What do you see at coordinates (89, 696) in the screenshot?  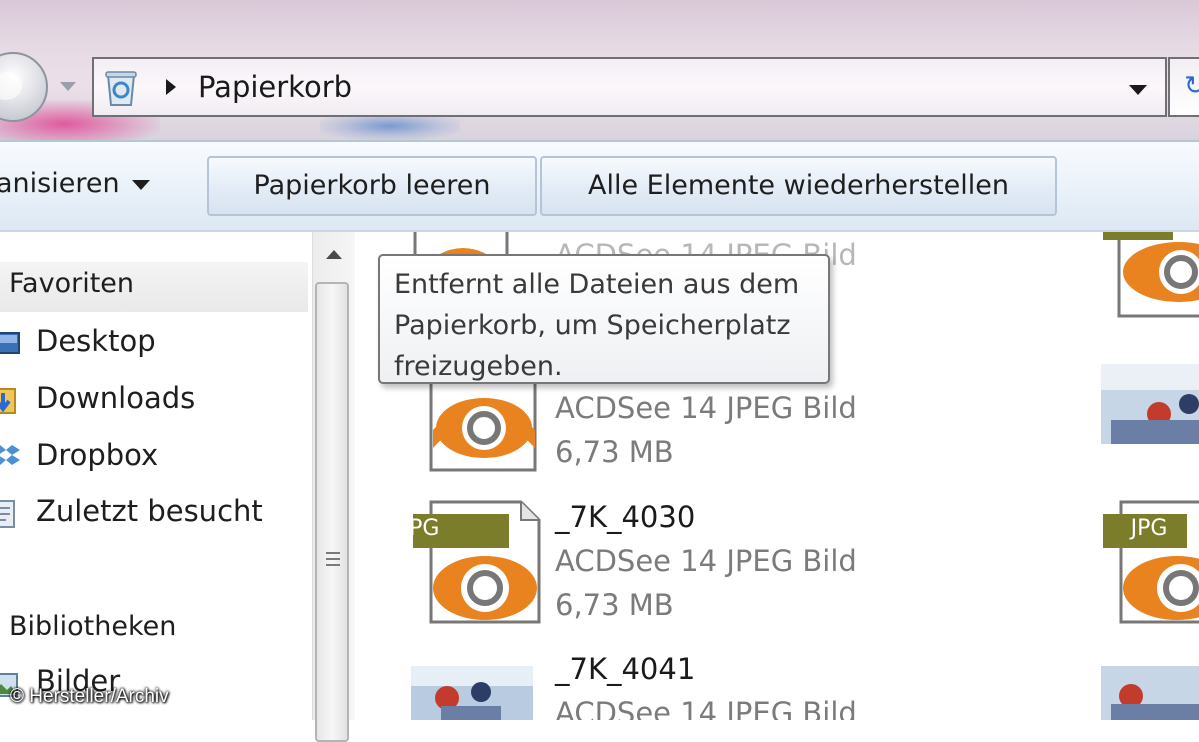 I see `copyright-watermark: © Hersteller/Archiv` at bounding box center [89, 696].